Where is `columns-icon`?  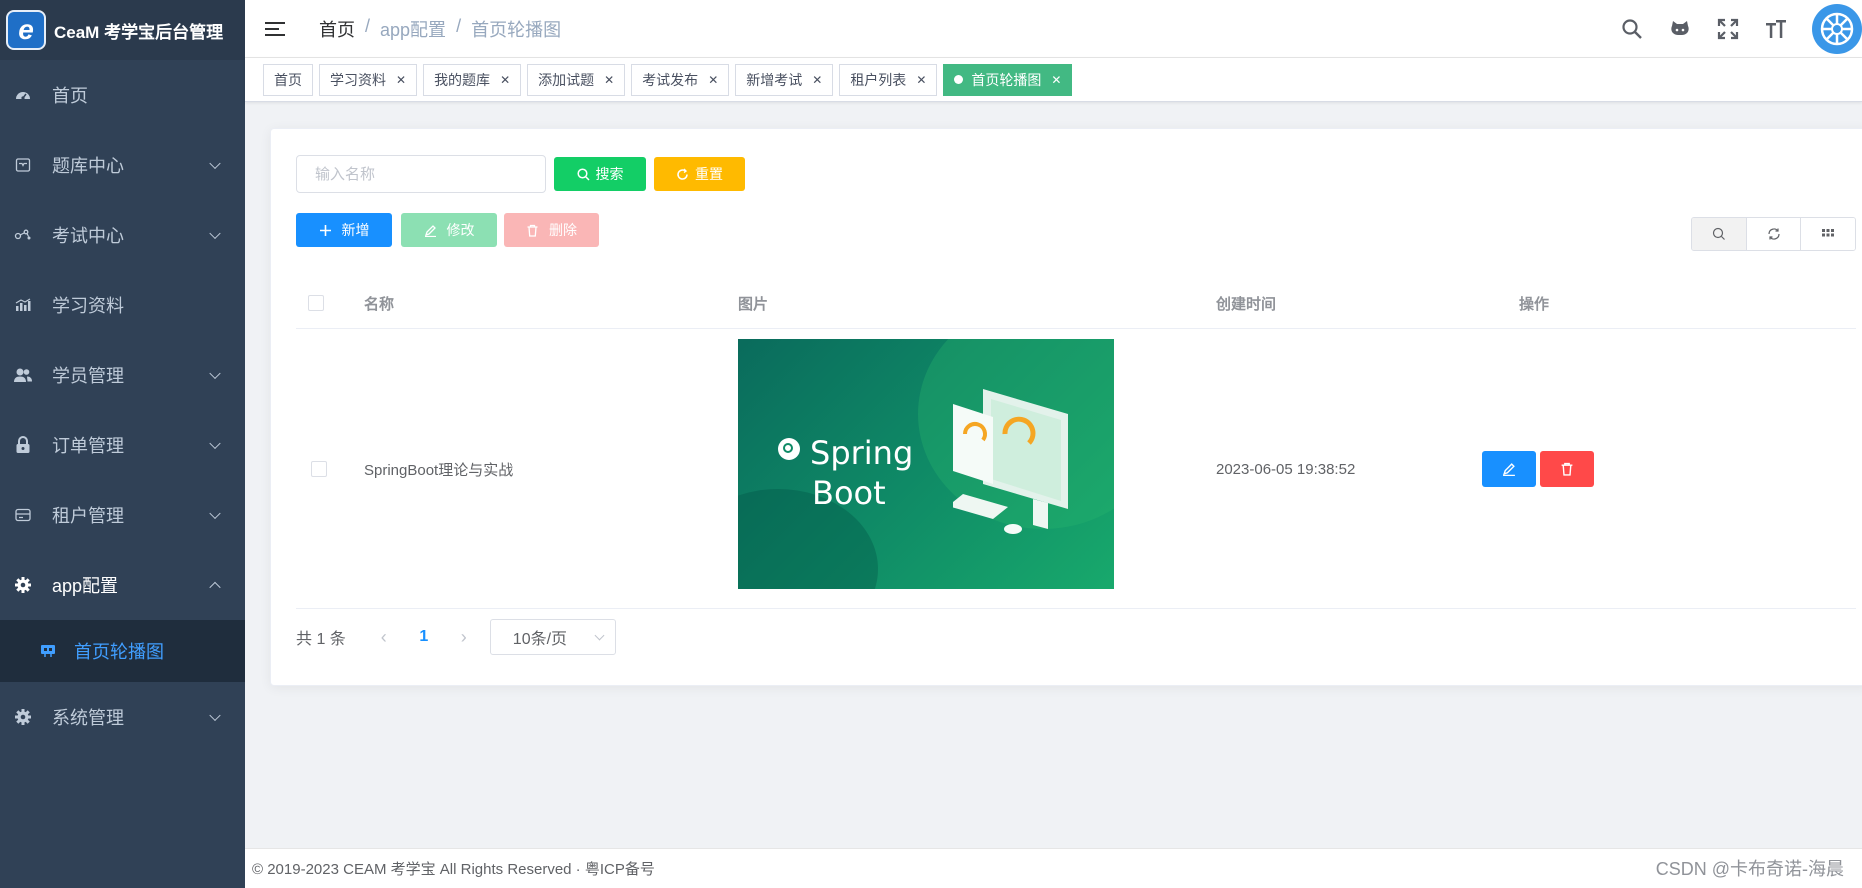
columns-icon is located at coordinates (1828, 234).